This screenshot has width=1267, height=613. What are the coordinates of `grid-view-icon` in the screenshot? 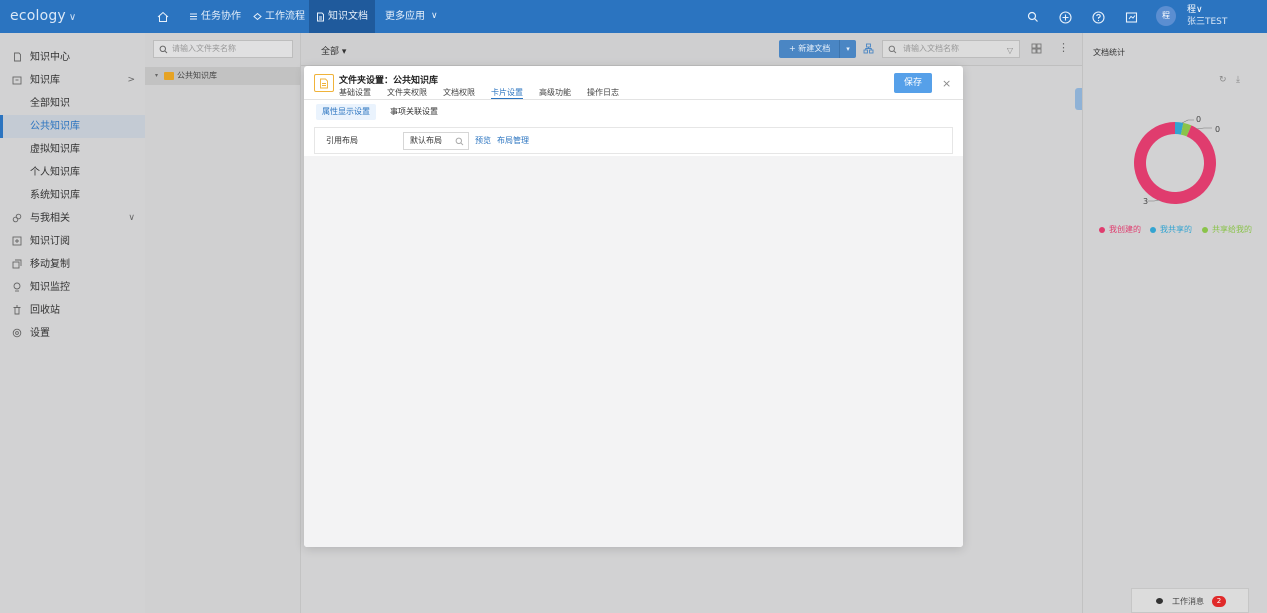 It's located at (1036, 50).